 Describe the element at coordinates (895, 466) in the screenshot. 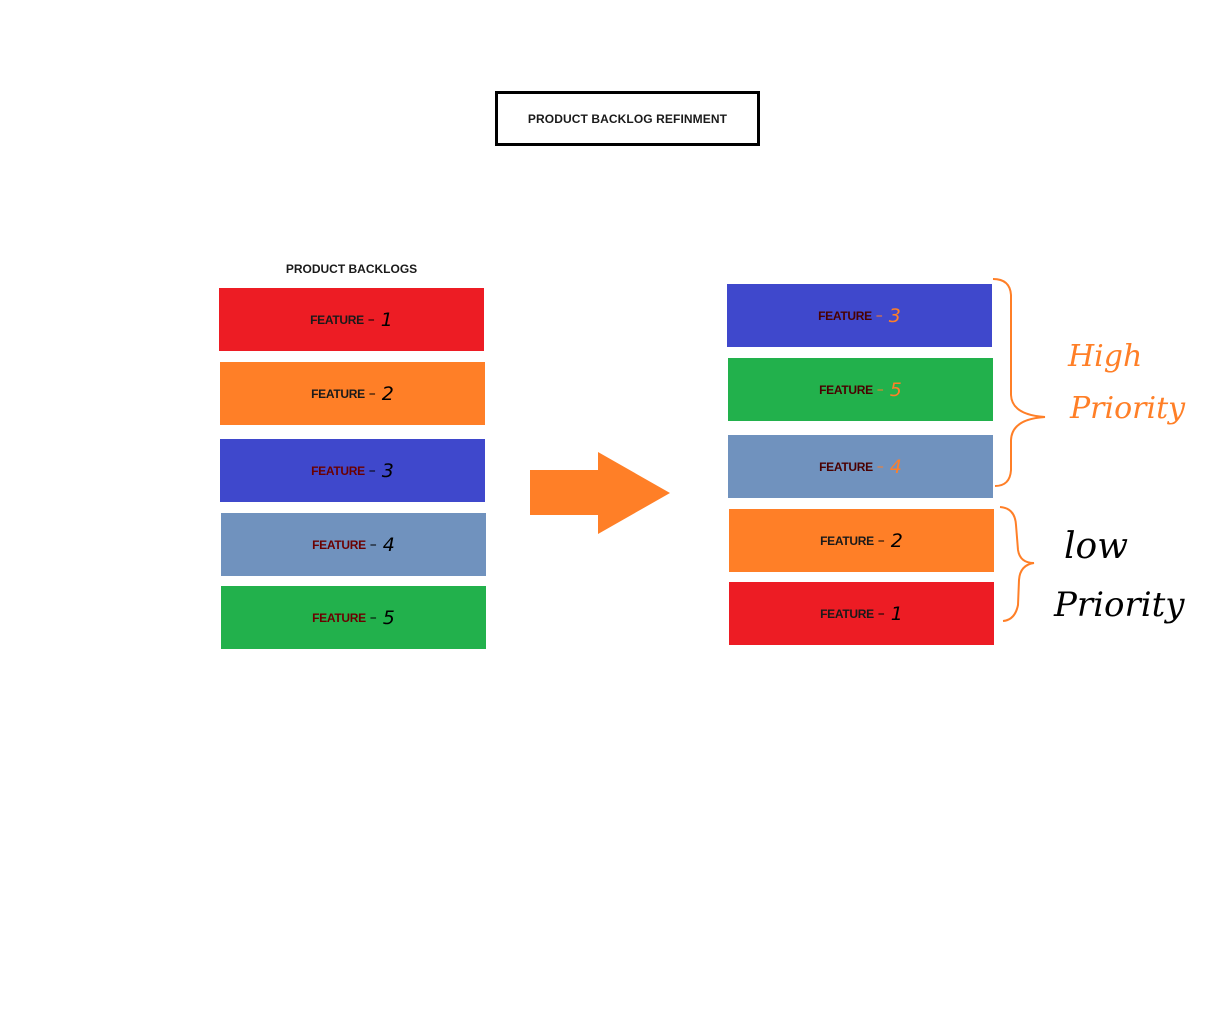

I see `feature-number: 4` at that location.